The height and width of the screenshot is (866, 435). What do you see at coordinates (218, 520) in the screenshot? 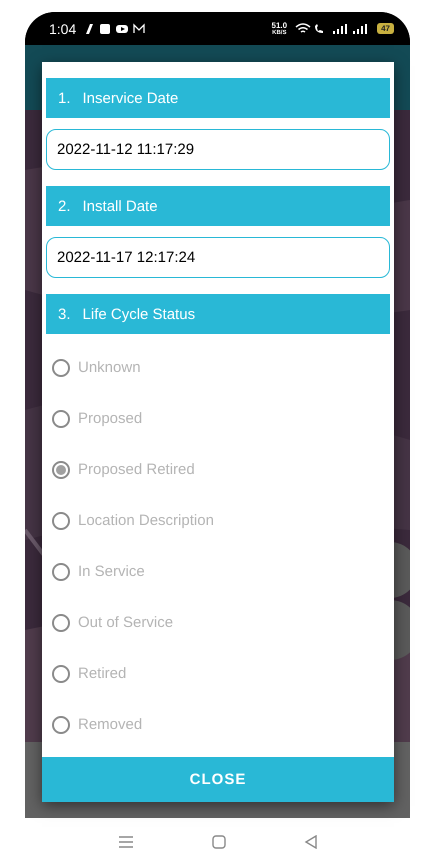
I see `radio-option: Location Description` at bounding box center [218, 520].